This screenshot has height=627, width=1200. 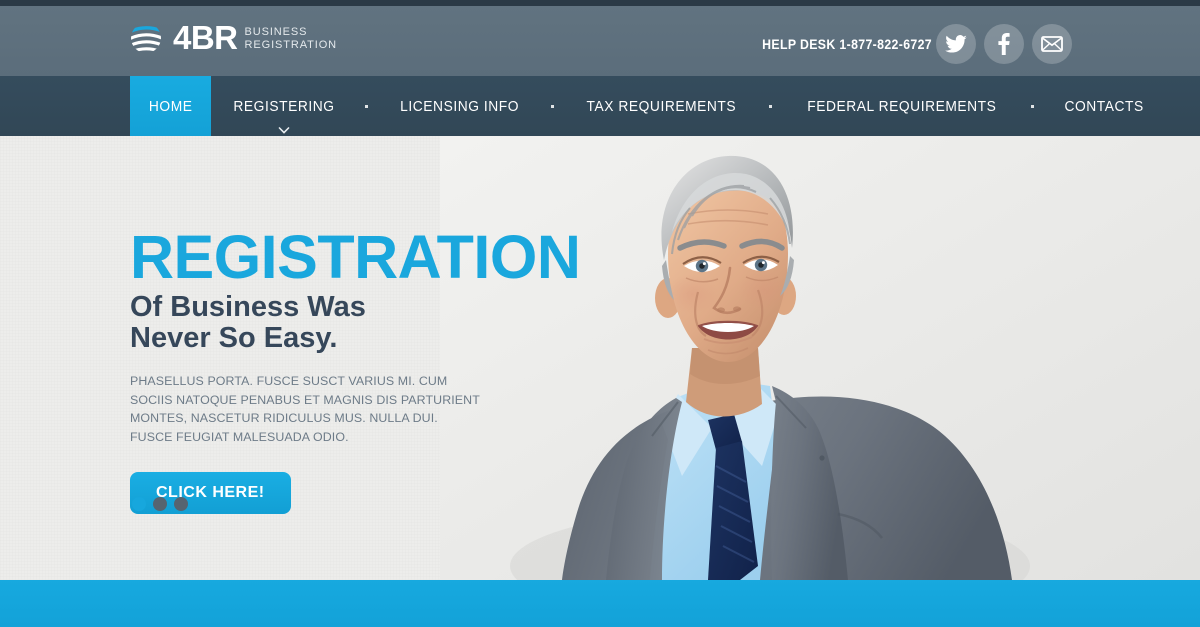 I want to click on nav-item-contacts: CONTACTS, so click(x=1104, y=106).